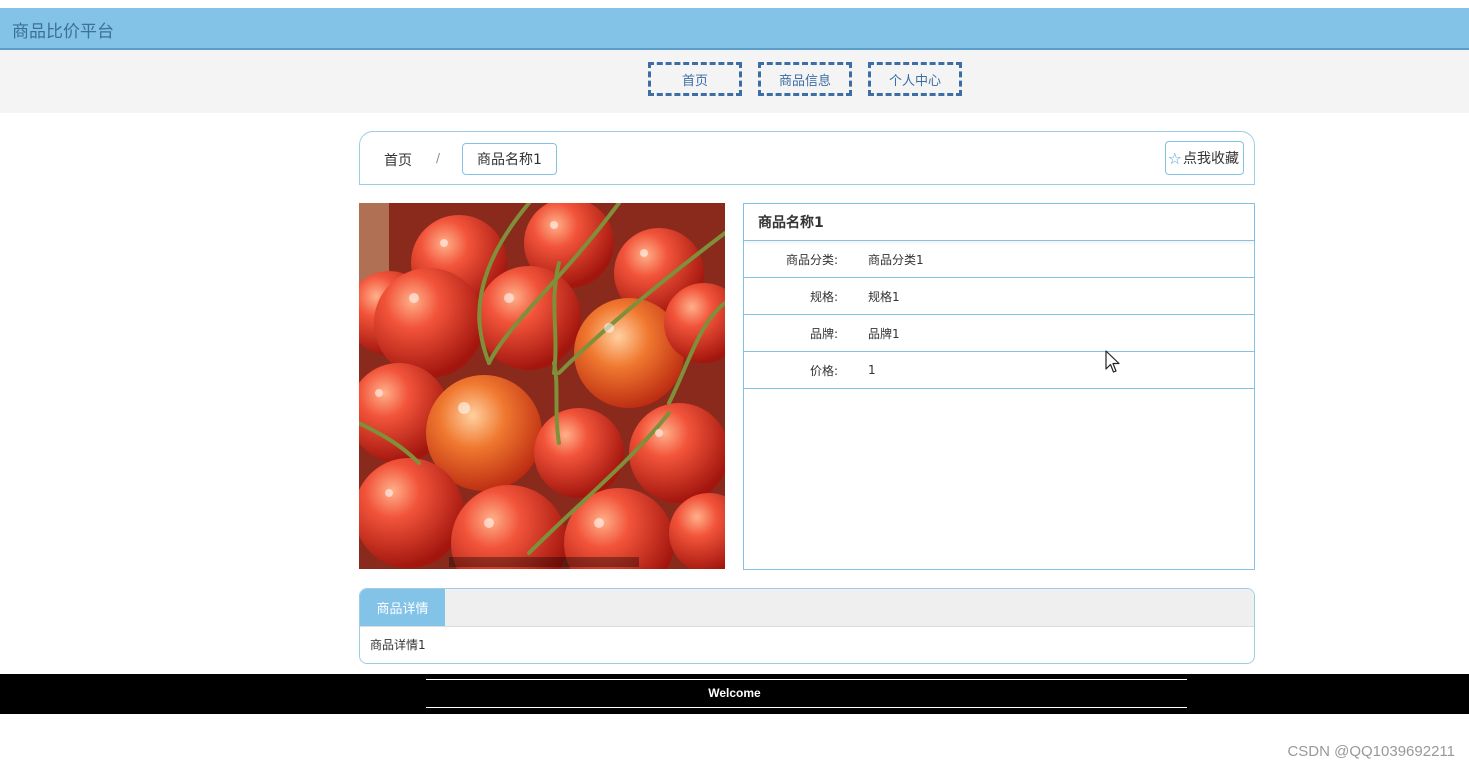  Describe the element at coordinates (884, 333) in the screenshot. I see `brand-value: 品牌1` at that location.